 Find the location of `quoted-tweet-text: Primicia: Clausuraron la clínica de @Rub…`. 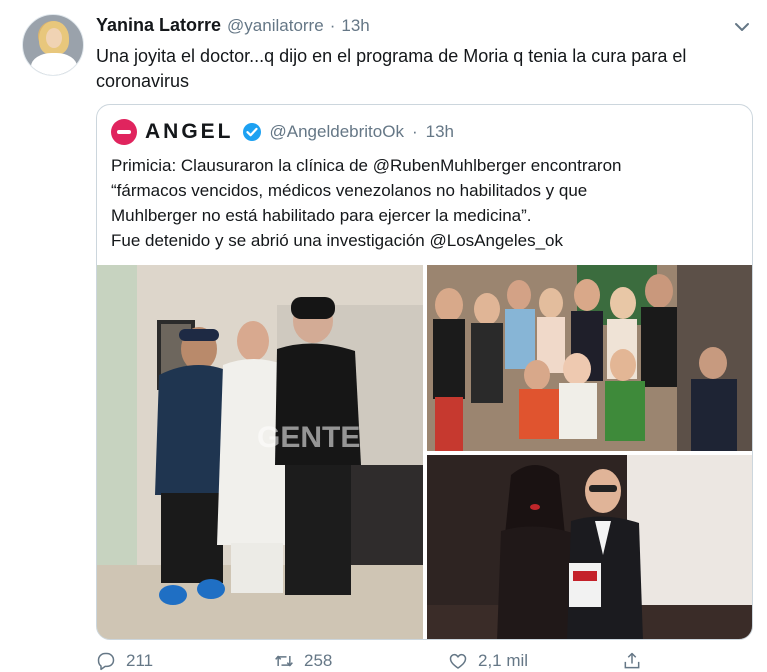

quoted-tweet-text: Primicia: Clausuraron la clínica de @Rub… is located at coordinates (426, 203).